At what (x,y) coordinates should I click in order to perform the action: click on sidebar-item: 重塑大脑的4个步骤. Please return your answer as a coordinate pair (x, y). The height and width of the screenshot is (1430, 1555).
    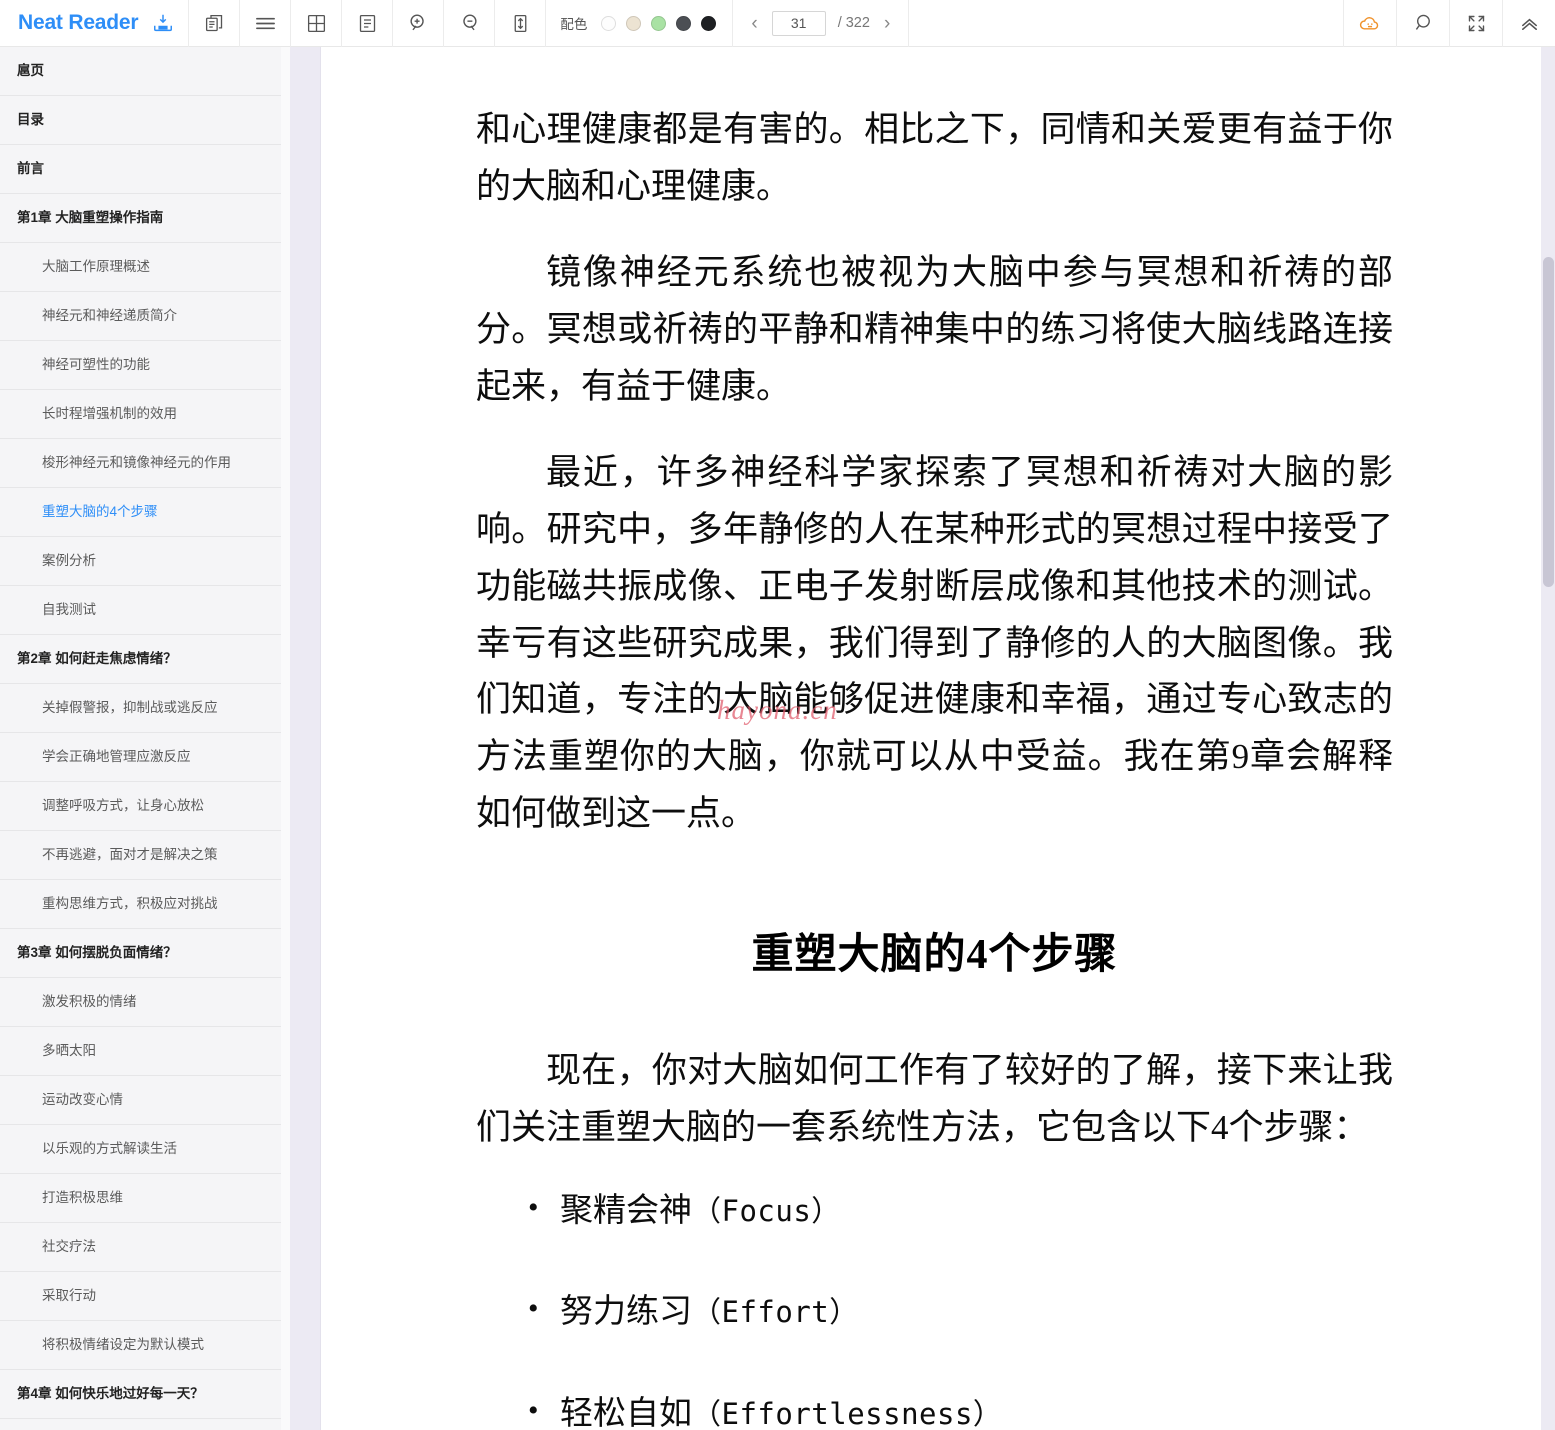
    Looking at the image, I should click on (140, 512).